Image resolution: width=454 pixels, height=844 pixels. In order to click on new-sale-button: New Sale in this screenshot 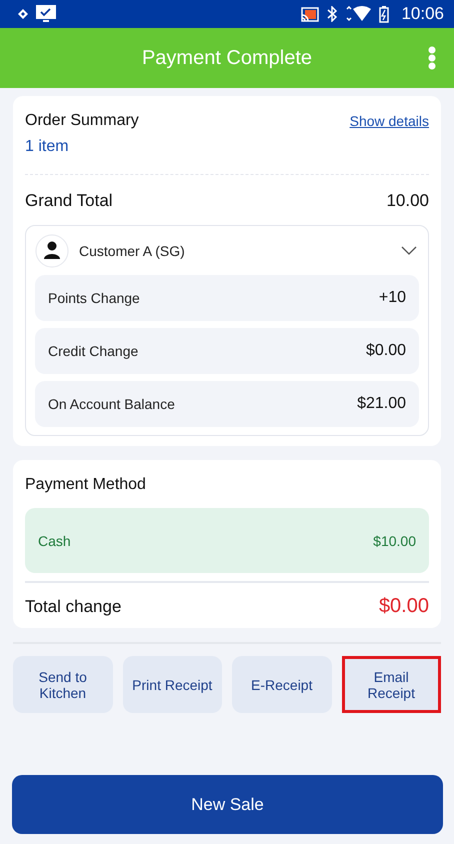, I will do `click(227, 804)`.